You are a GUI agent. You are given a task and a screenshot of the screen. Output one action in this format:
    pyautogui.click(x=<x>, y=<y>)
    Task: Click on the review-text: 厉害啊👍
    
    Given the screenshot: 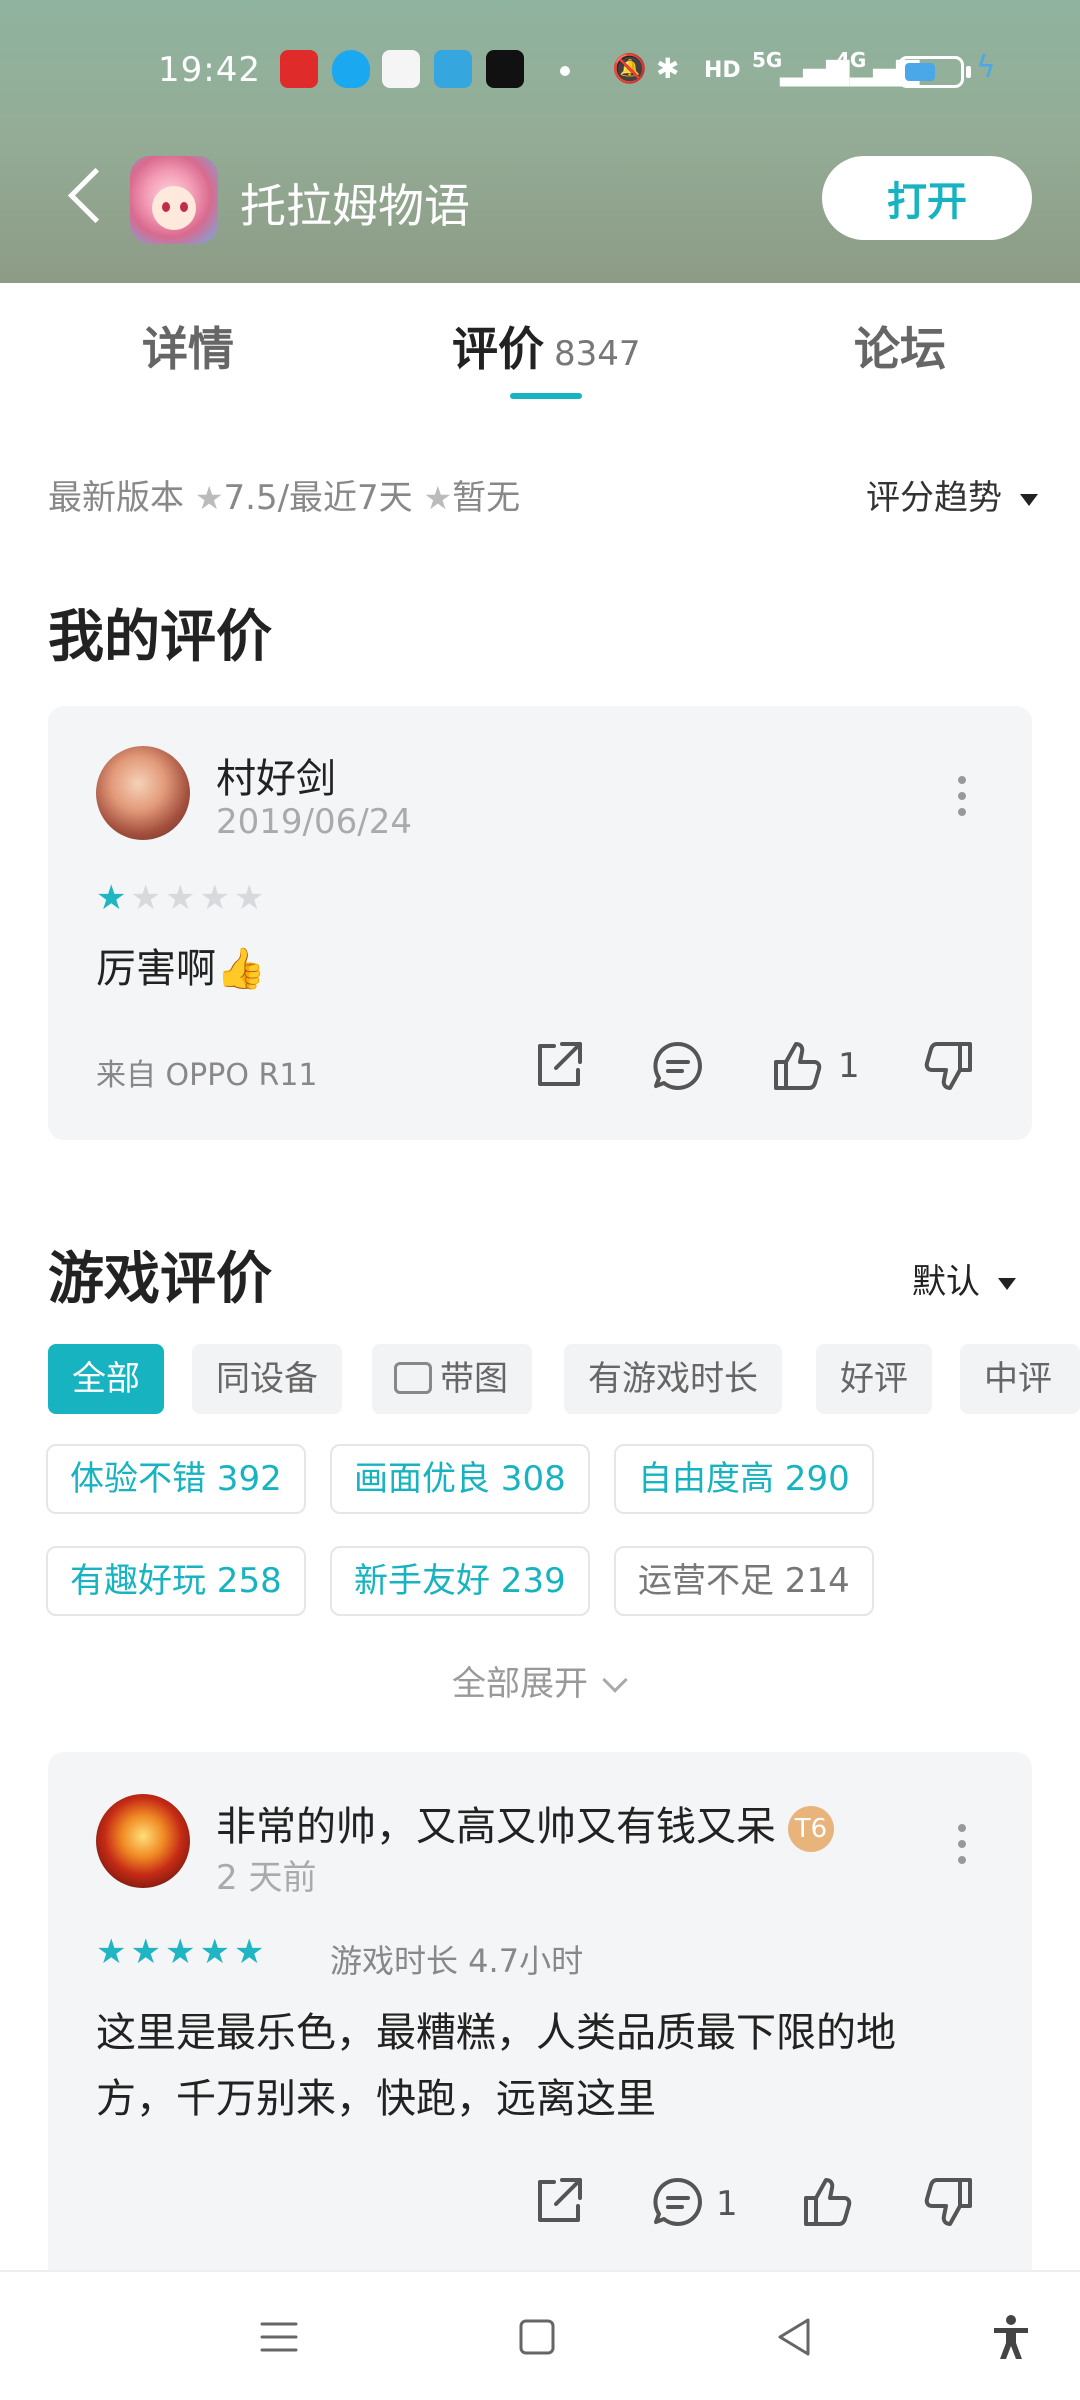 What is the action you would take?
    pyautogui.click(x=181, y=969)
    